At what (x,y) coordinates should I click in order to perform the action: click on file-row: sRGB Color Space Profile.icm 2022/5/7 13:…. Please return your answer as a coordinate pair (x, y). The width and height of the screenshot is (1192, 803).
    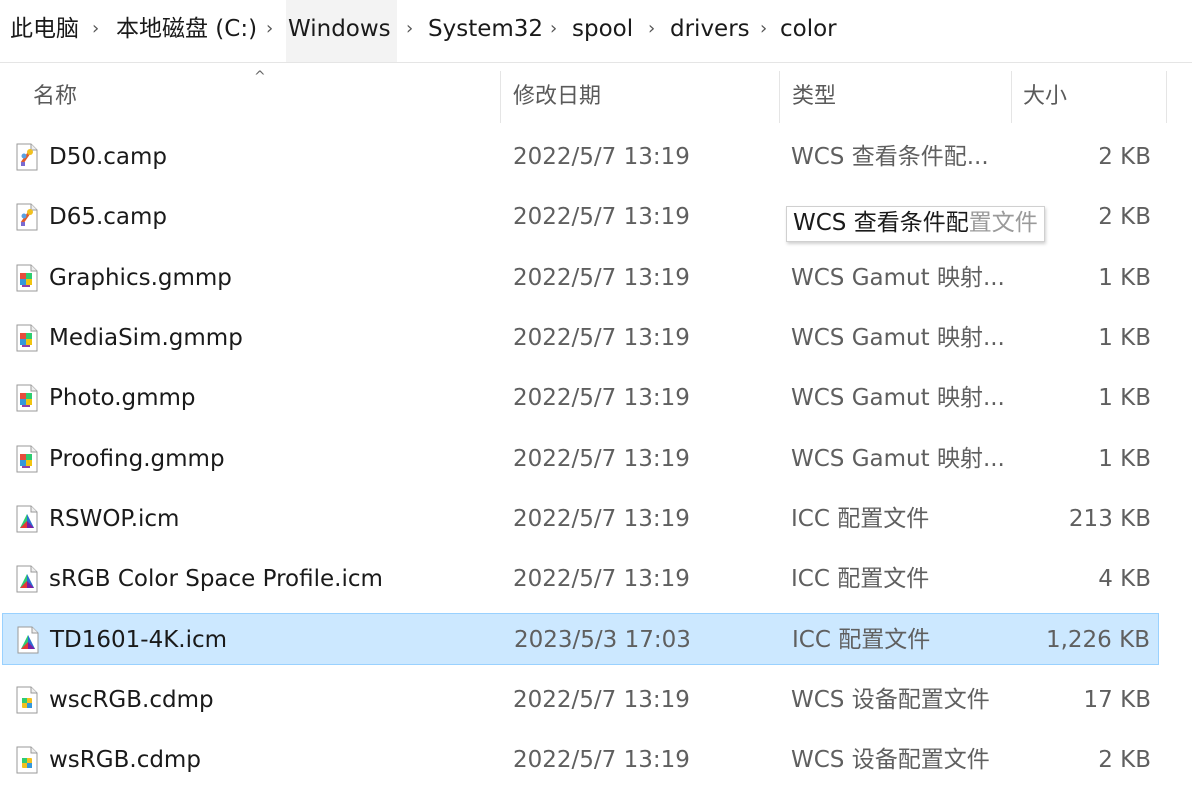
    Looking at the image, I should click on (580, 579).